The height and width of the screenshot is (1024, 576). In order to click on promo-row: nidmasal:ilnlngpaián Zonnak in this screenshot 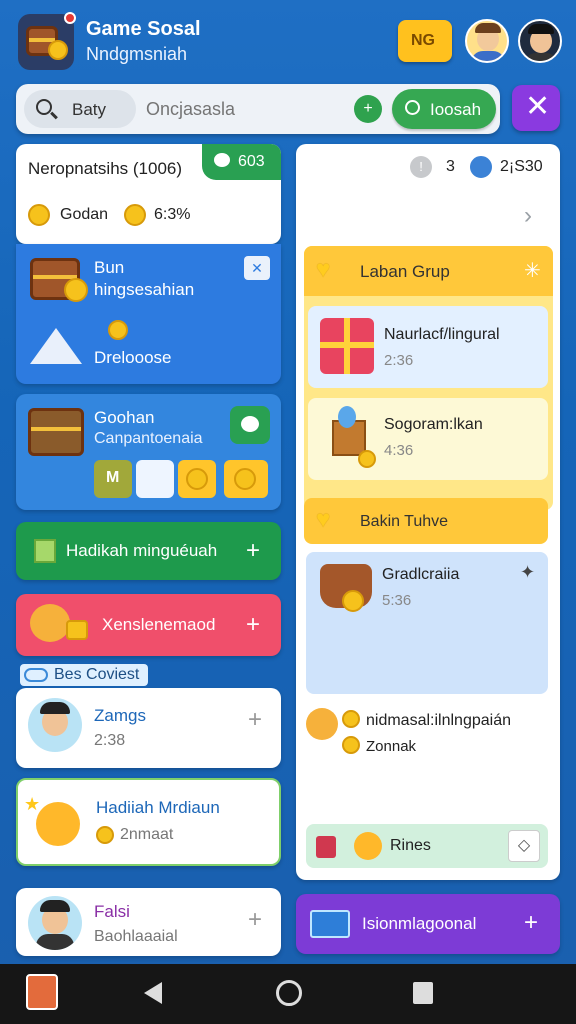, I will do `click(428, 739)`.